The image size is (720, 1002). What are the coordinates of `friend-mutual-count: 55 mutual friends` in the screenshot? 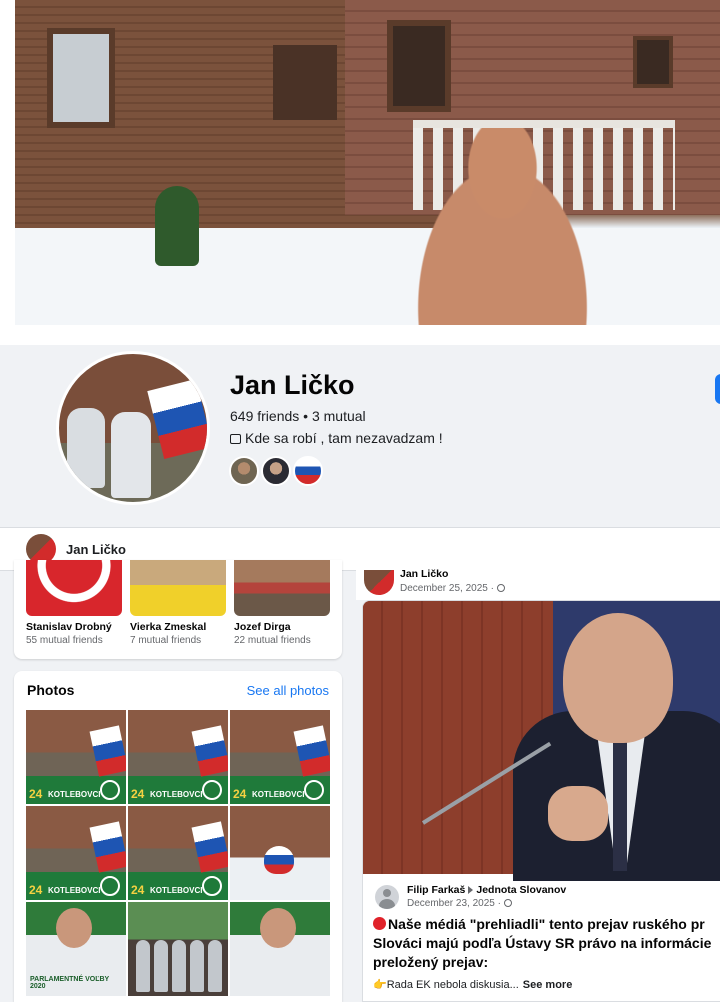 It's located at (64, 640).